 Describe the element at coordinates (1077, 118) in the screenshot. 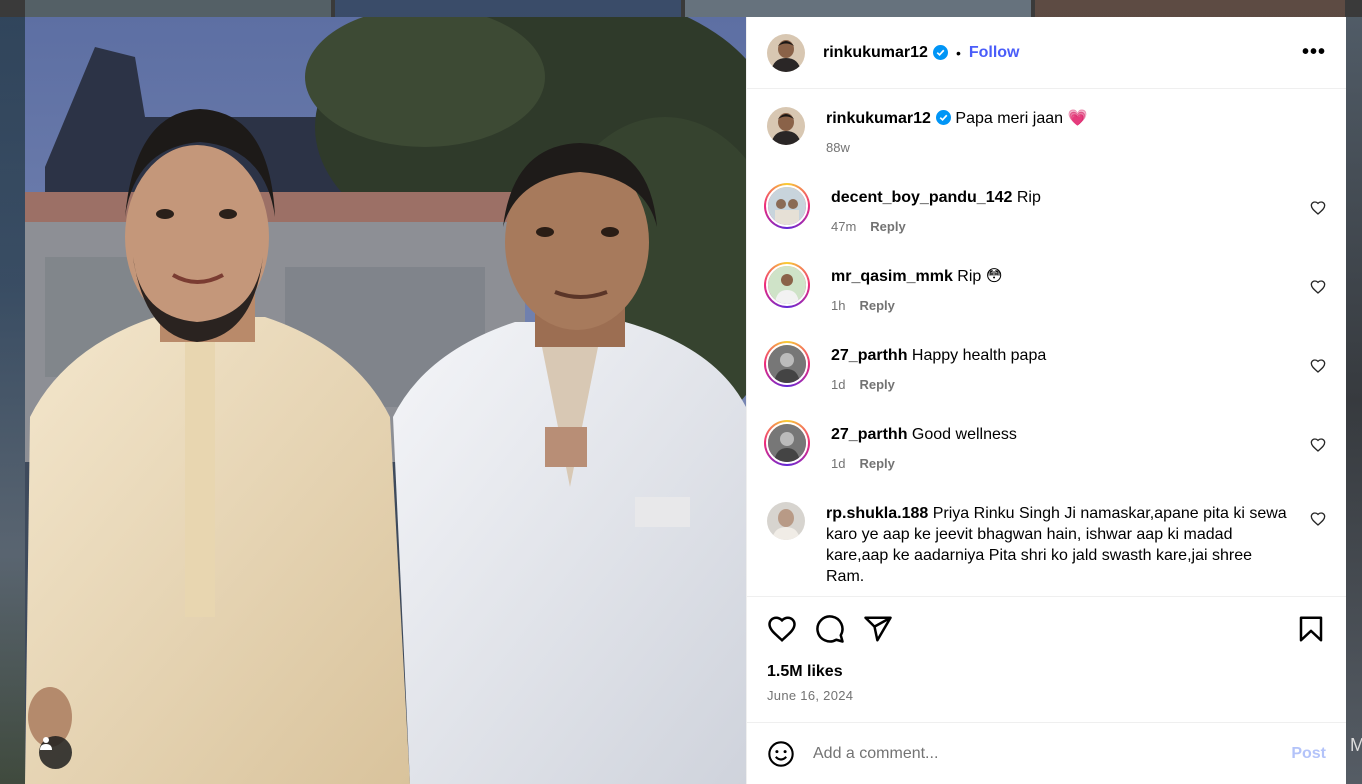

I see `caption-emoji: 💗` at that location.